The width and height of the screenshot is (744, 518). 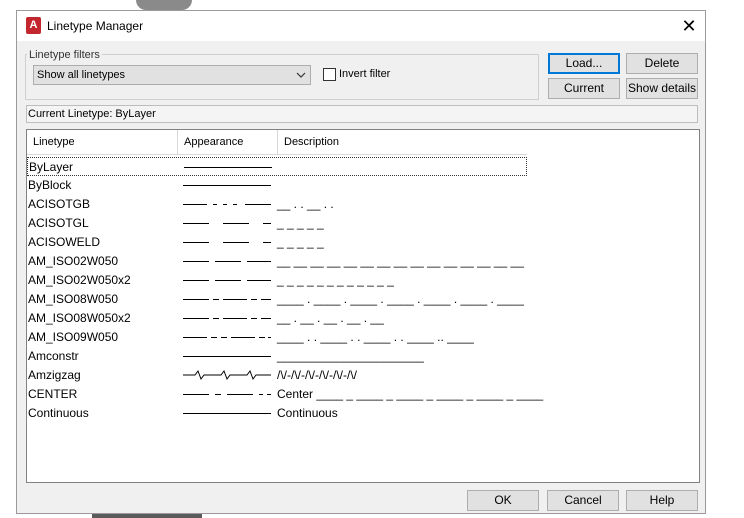 What do you see at coordinates (689, 26) in the screenshot?
I see `close-icon: ✕` at bounding box center [689, 26].